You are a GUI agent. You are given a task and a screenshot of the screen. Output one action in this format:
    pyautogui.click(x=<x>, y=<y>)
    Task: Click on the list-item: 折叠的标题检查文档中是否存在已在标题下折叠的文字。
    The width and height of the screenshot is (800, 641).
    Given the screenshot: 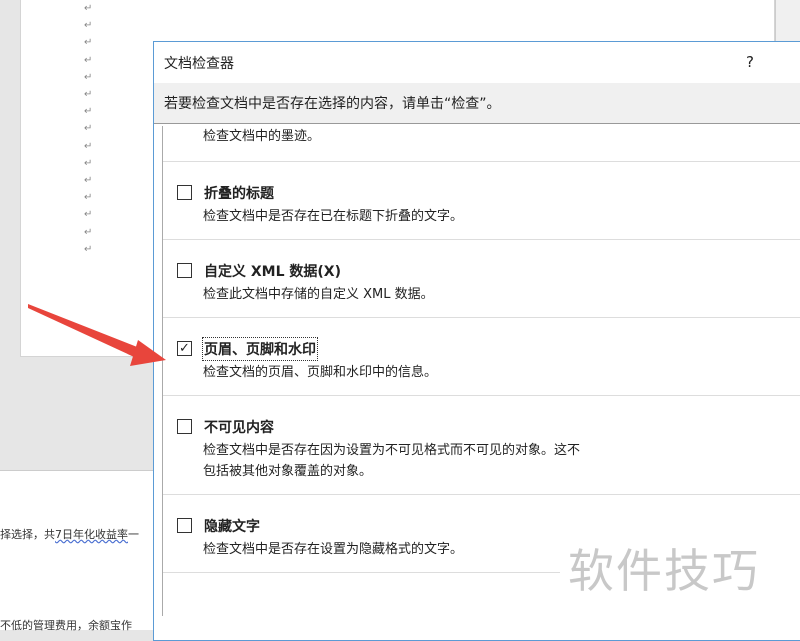 What is the action you would take?
    pyautogui.click(x=481, y=201)
    